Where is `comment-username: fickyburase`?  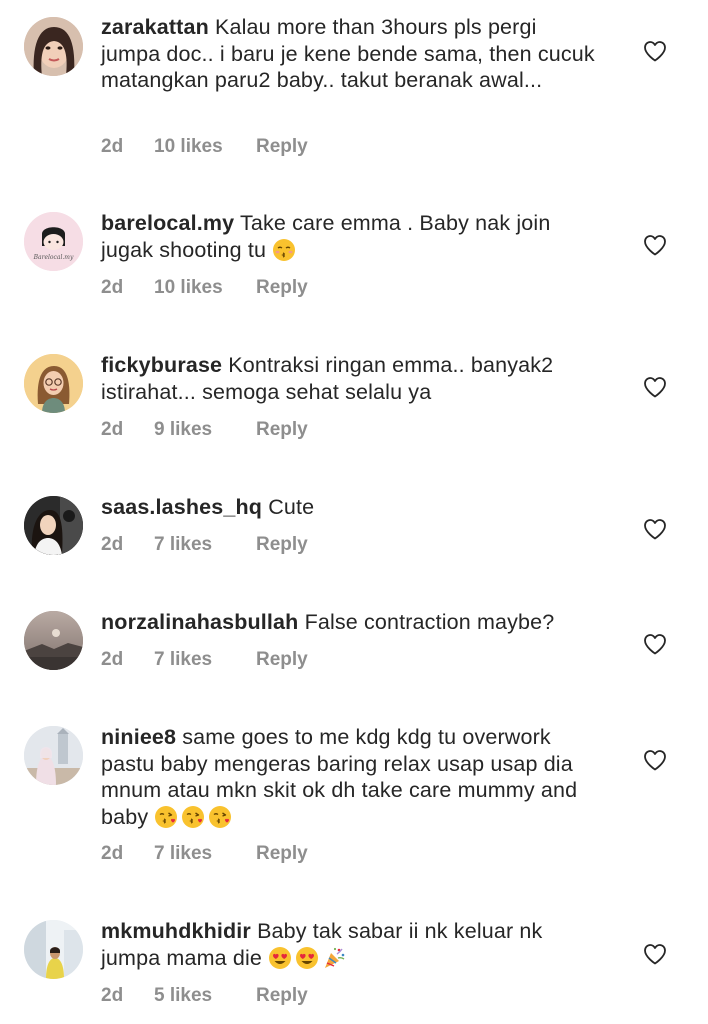 comment-username: fickyburase is located at coordinates (161, 365).